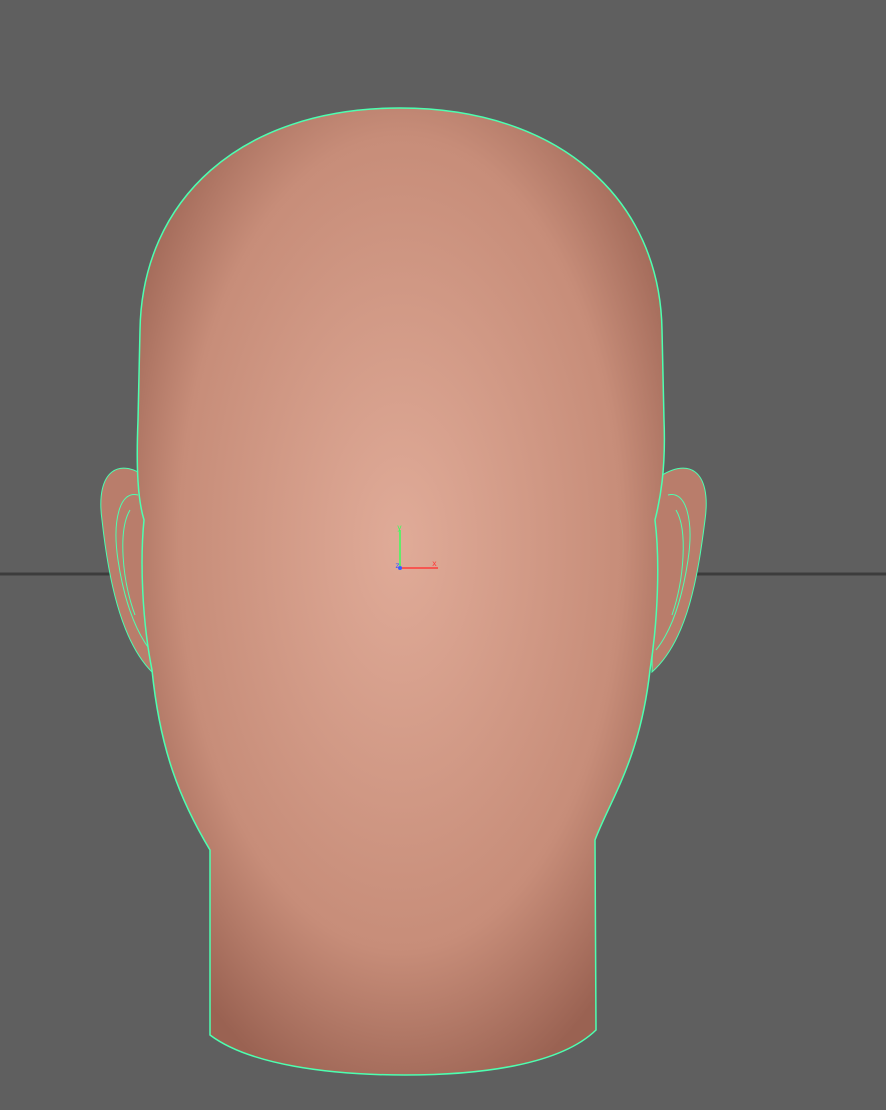 The width and height of the screenshot is (886, 1110). I want to click on z-axis-label: z, so click(397, 565).